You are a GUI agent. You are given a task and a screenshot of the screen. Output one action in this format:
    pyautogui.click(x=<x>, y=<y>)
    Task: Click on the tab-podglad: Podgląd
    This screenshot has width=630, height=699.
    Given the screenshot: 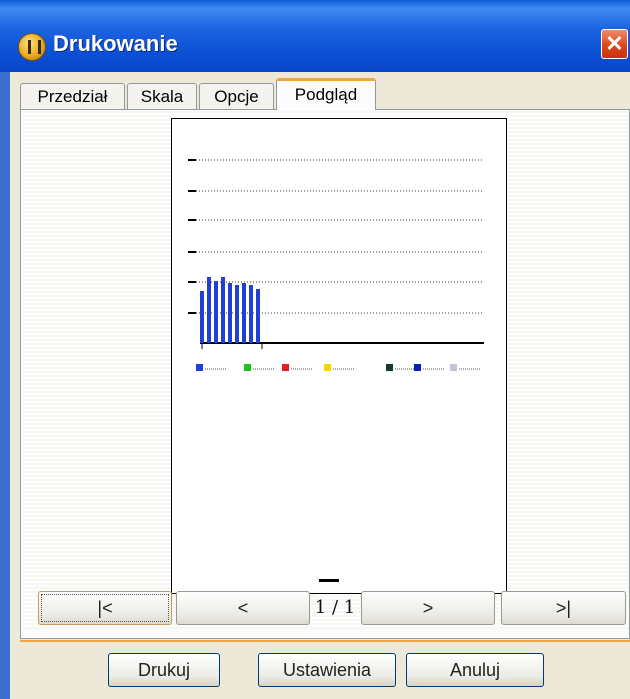 What is the action you would take?
    pyautogui.click(x=326, y=94)
    